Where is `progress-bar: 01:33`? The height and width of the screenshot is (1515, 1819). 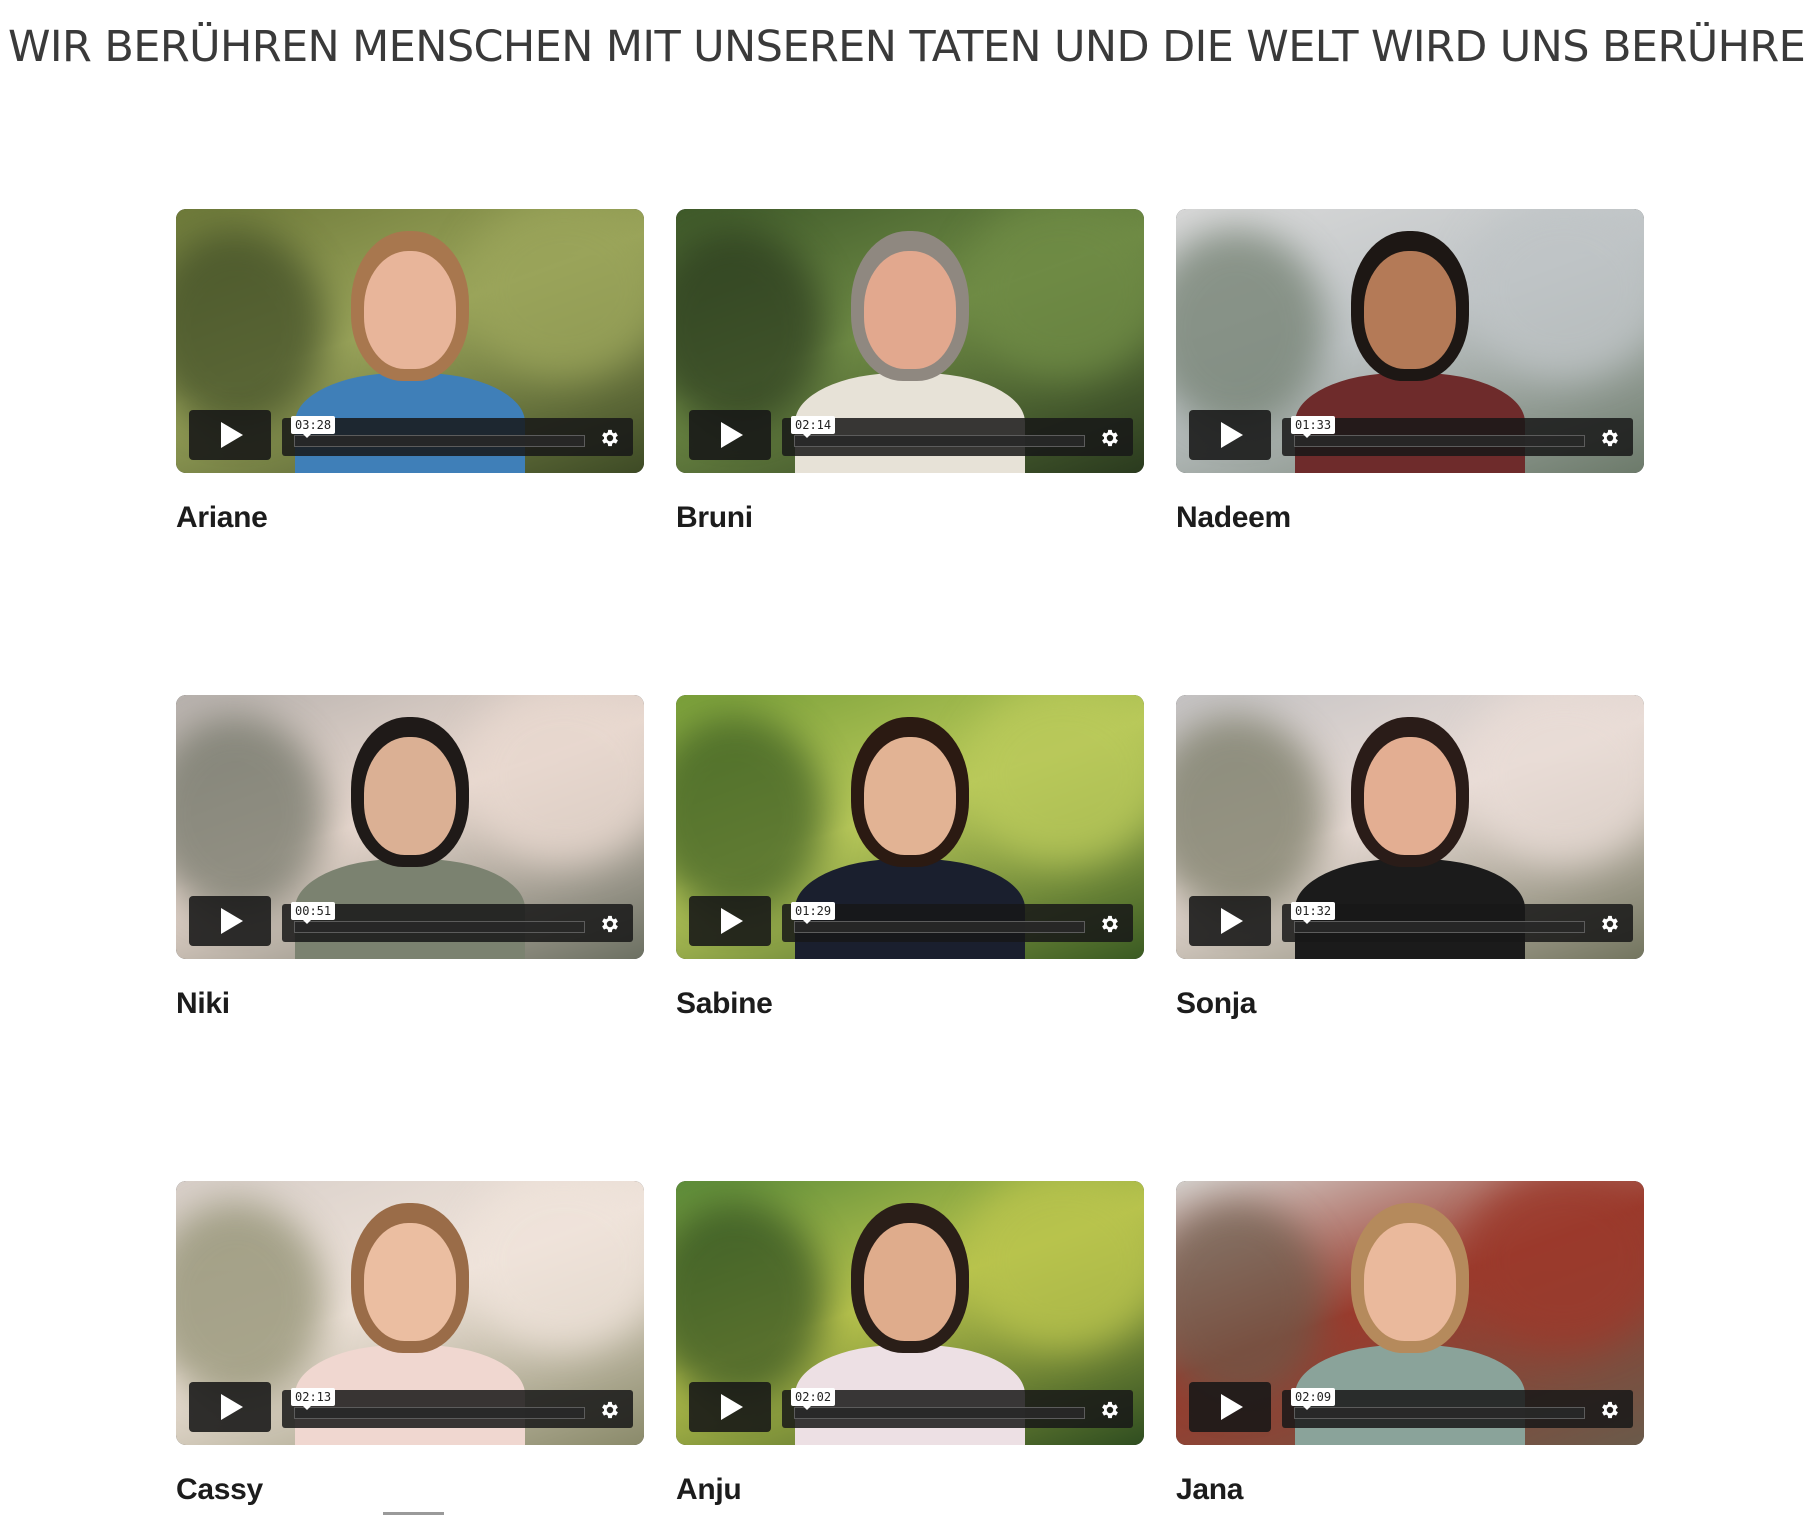 progress-bar: 01:33 is located at coordinates (1438, 431).